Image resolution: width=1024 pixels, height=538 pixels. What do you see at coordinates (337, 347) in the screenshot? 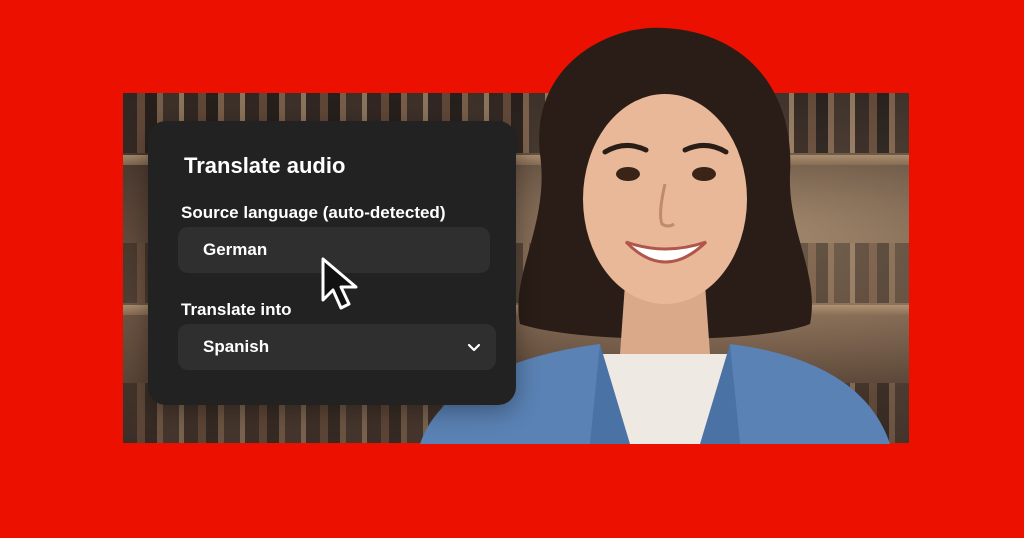
I see `translate-into-dropdown: Spanish` at bounding box center [337, 347].